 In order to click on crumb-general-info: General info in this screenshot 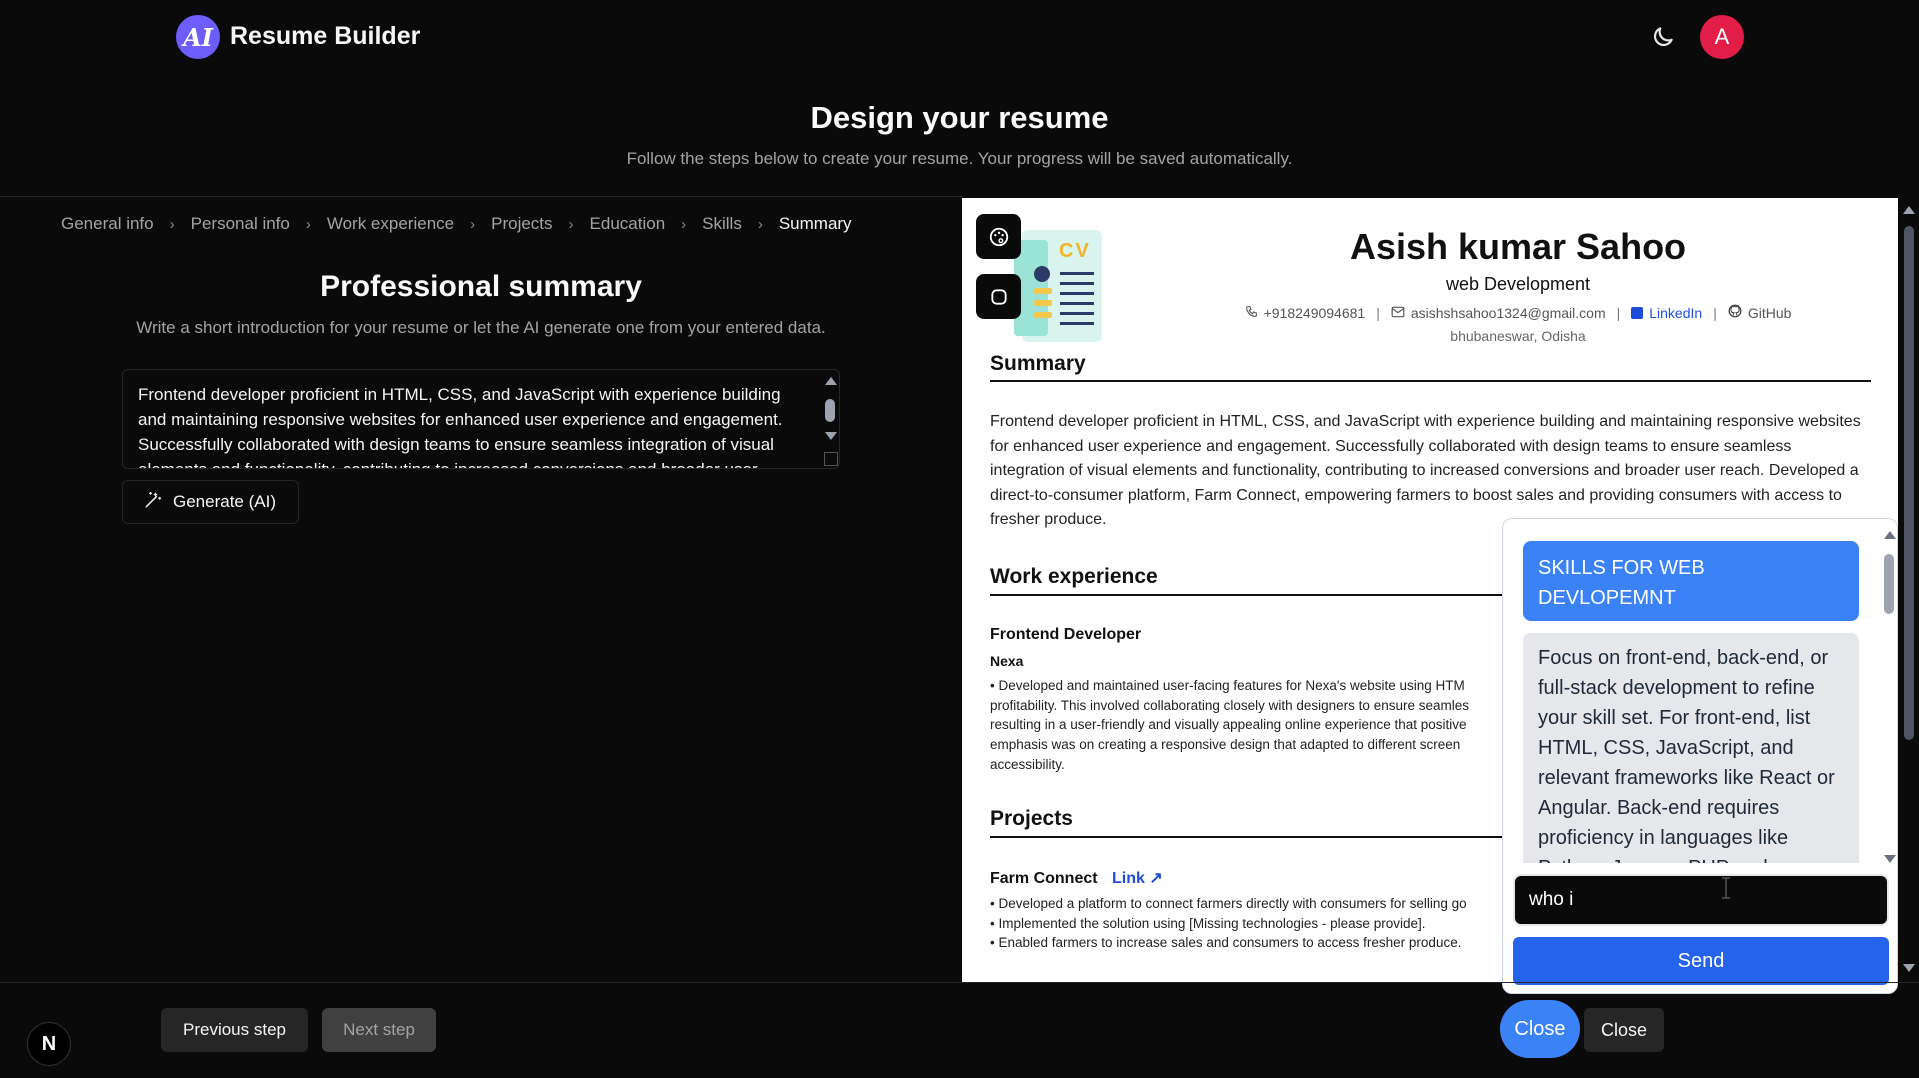, I will do `click(107, 224)`.